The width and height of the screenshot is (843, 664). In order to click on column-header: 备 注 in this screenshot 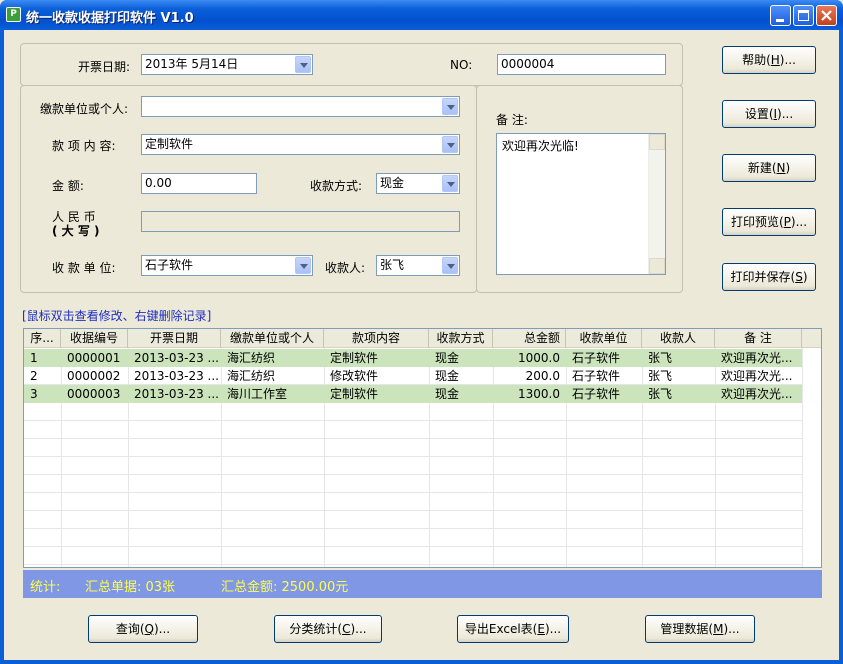, I will do `click(758, 338)`.